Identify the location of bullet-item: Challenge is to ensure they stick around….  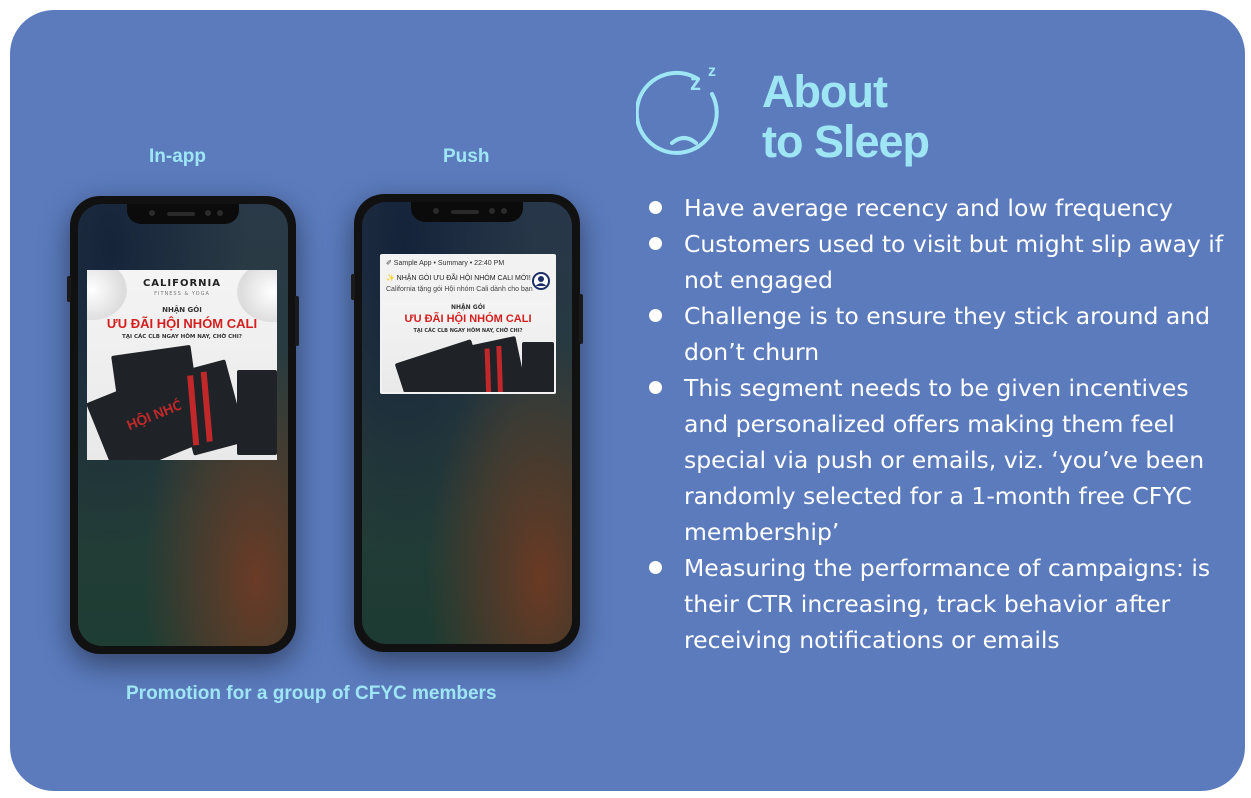
(937, 334).